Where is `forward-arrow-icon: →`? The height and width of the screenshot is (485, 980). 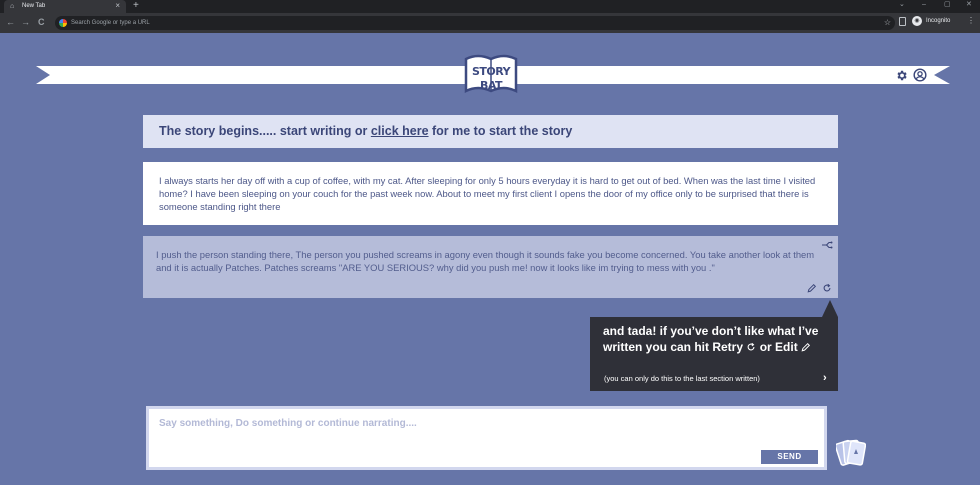 forward-arrow-icon: → is located at coordinates (25, 22).